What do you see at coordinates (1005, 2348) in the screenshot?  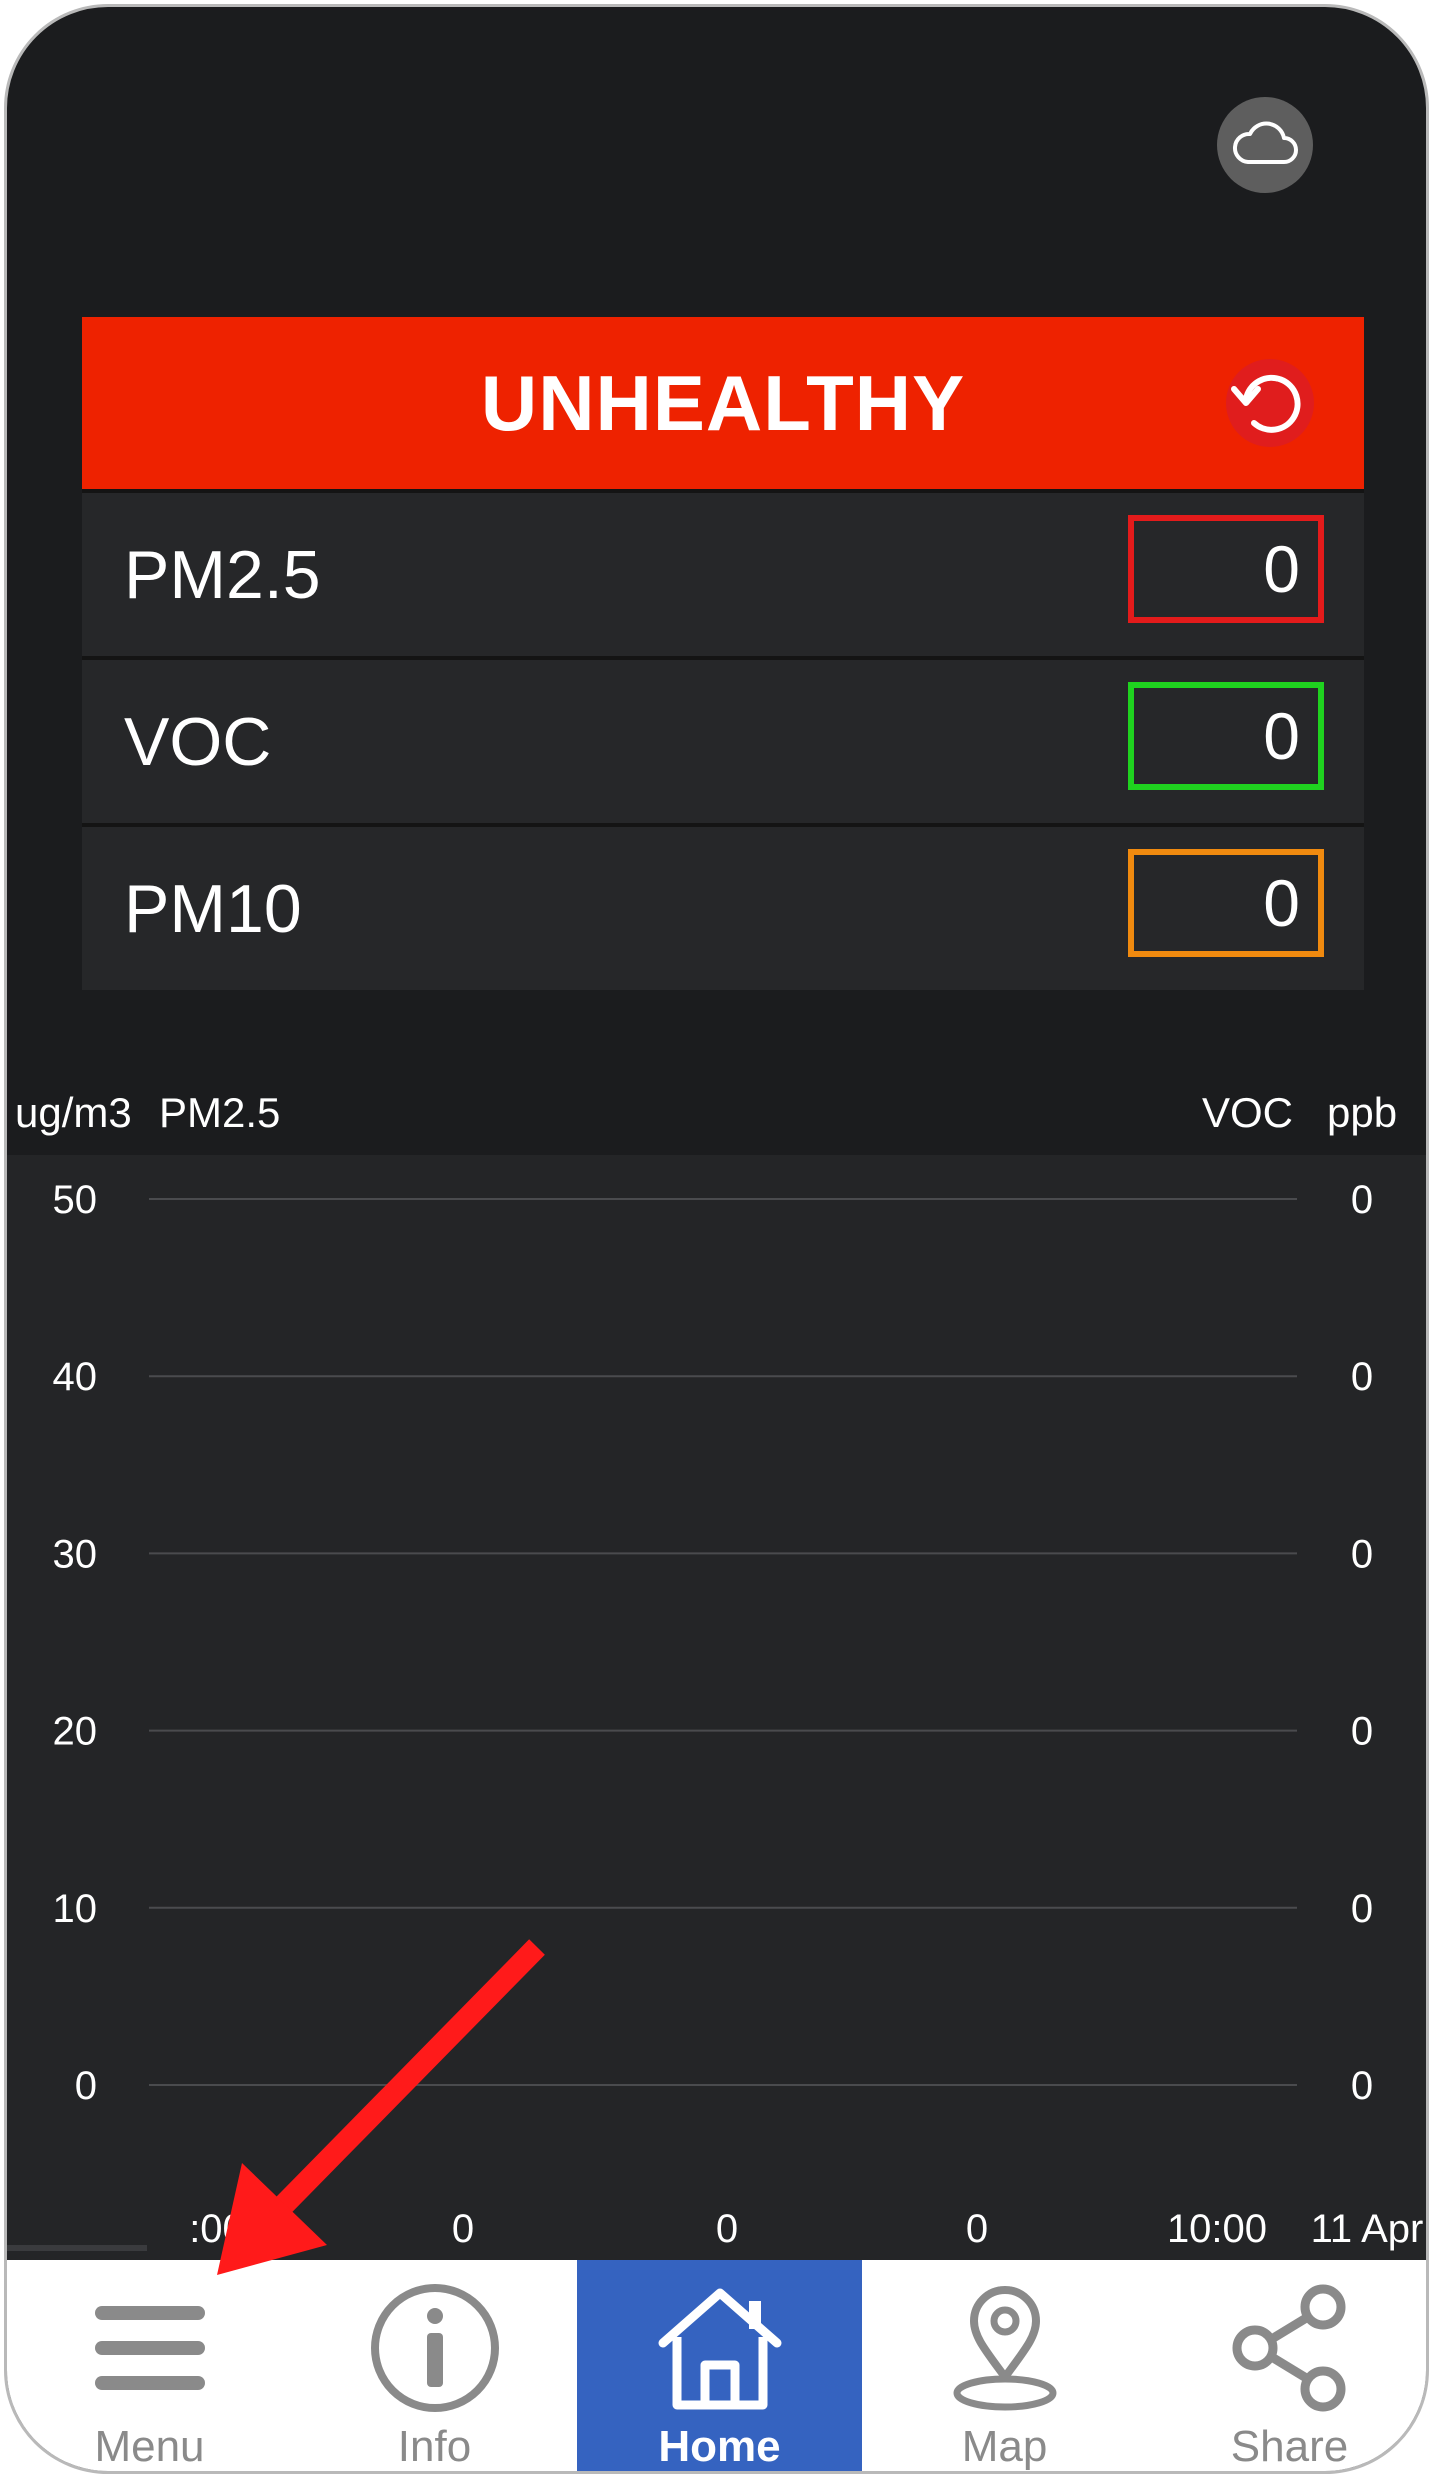 I see `map-pin-icon` at bounding box center [1005, 2348].